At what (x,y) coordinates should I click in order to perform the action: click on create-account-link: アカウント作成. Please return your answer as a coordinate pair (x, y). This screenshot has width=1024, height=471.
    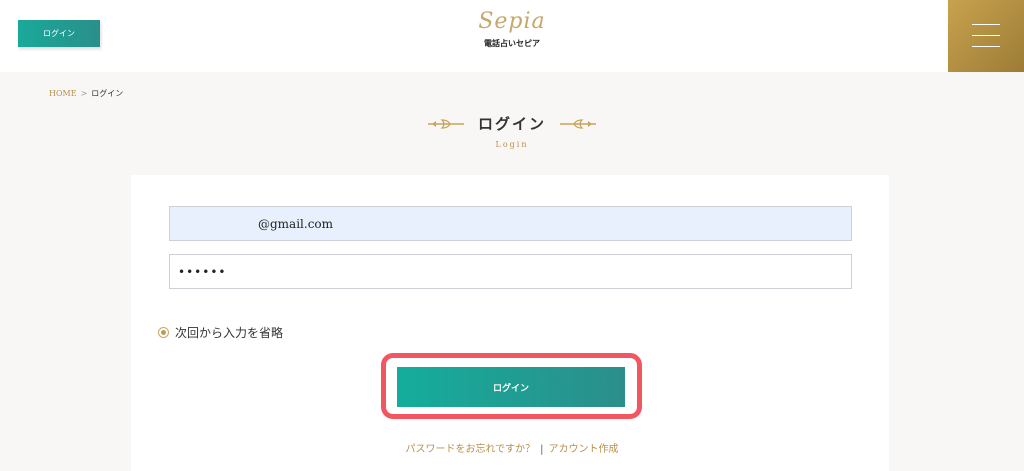
    Looking at the image, I should click on (584, 449).